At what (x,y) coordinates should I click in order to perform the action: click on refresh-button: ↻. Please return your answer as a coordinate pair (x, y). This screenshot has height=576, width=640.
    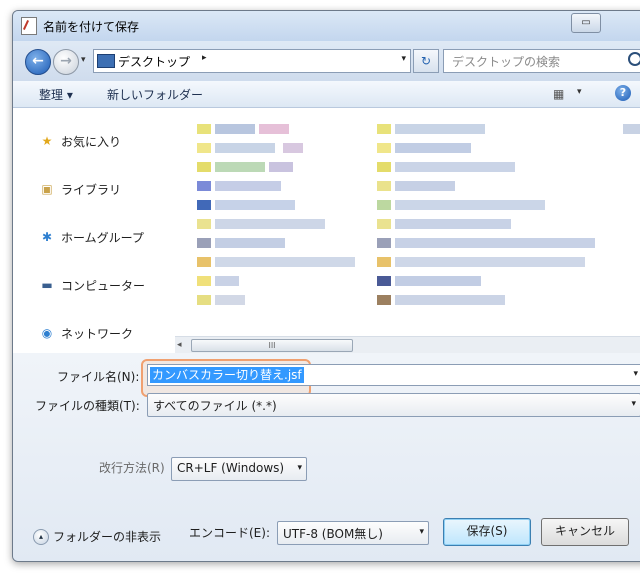
    Looking at the image, I should click on (426, 61).